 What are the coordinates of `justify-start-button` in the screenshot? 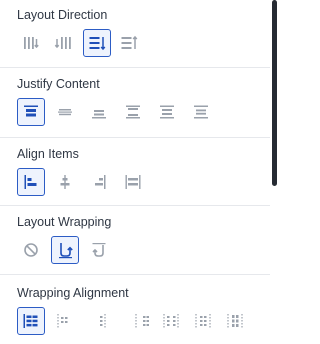 It's located at (31, 112).